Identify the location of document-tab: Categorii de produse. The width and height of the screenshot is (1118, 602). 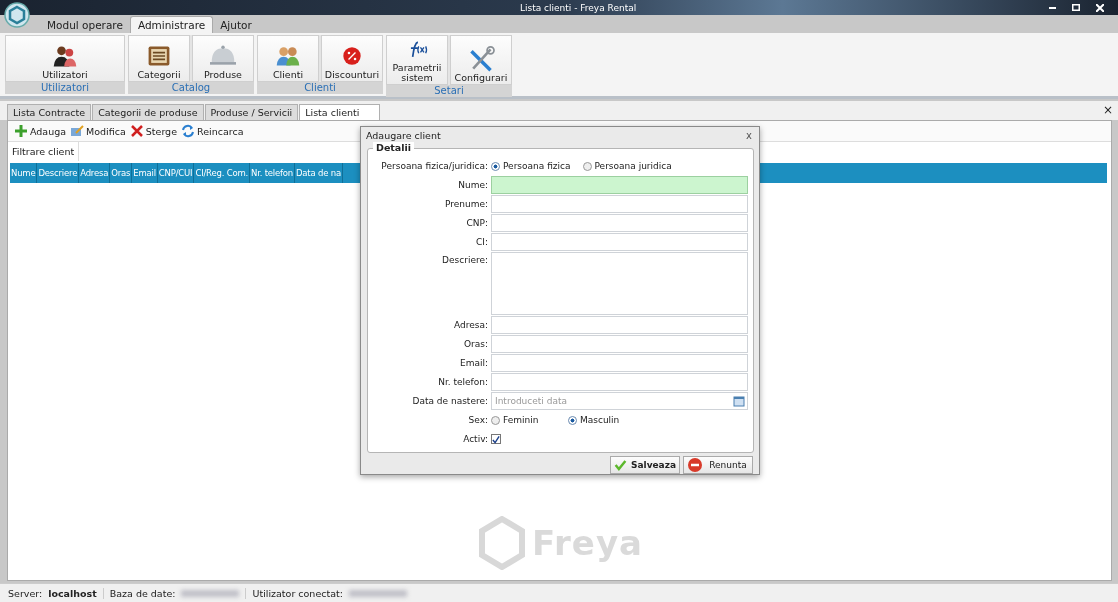
(148, 112).